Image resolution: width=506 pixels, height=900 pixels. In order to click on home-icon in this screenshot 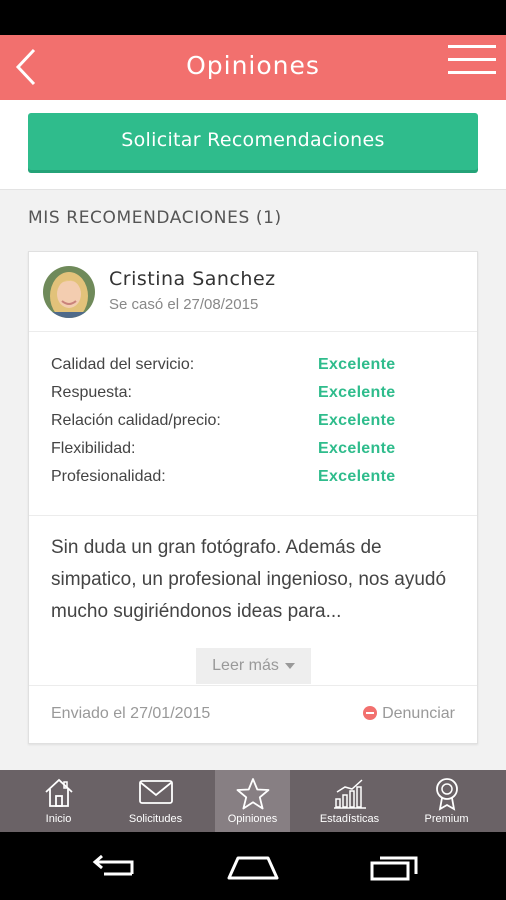, I will do `click(58, 792)`.